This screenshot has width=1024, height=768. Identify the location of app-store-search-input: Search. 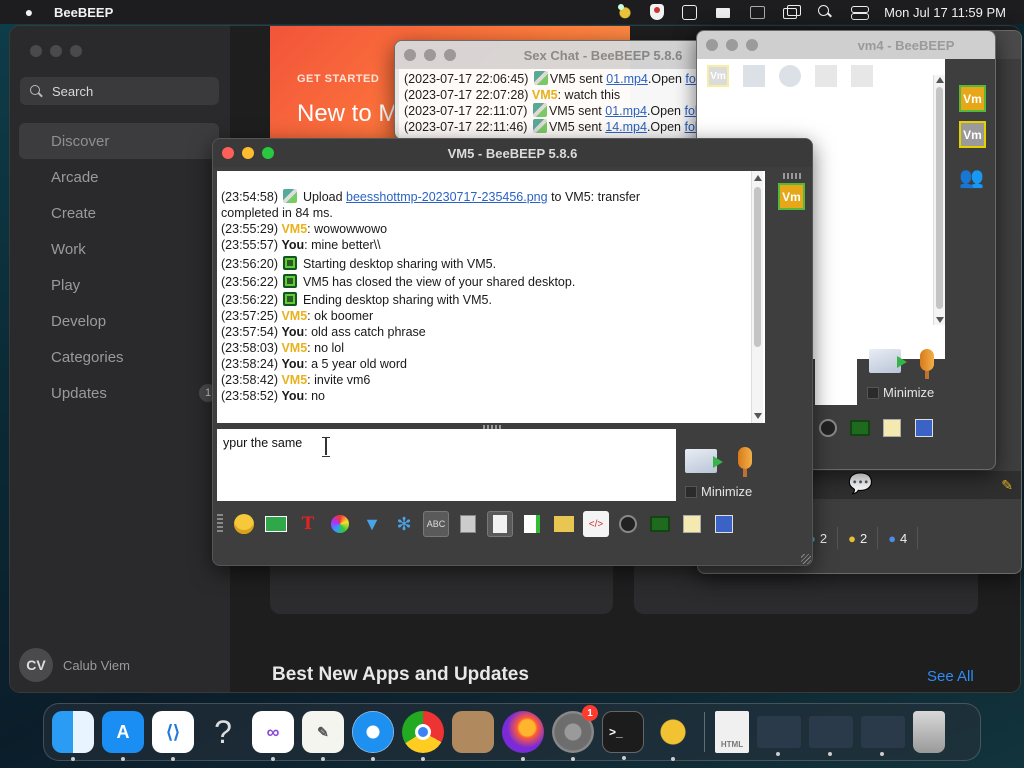
(119, 91).